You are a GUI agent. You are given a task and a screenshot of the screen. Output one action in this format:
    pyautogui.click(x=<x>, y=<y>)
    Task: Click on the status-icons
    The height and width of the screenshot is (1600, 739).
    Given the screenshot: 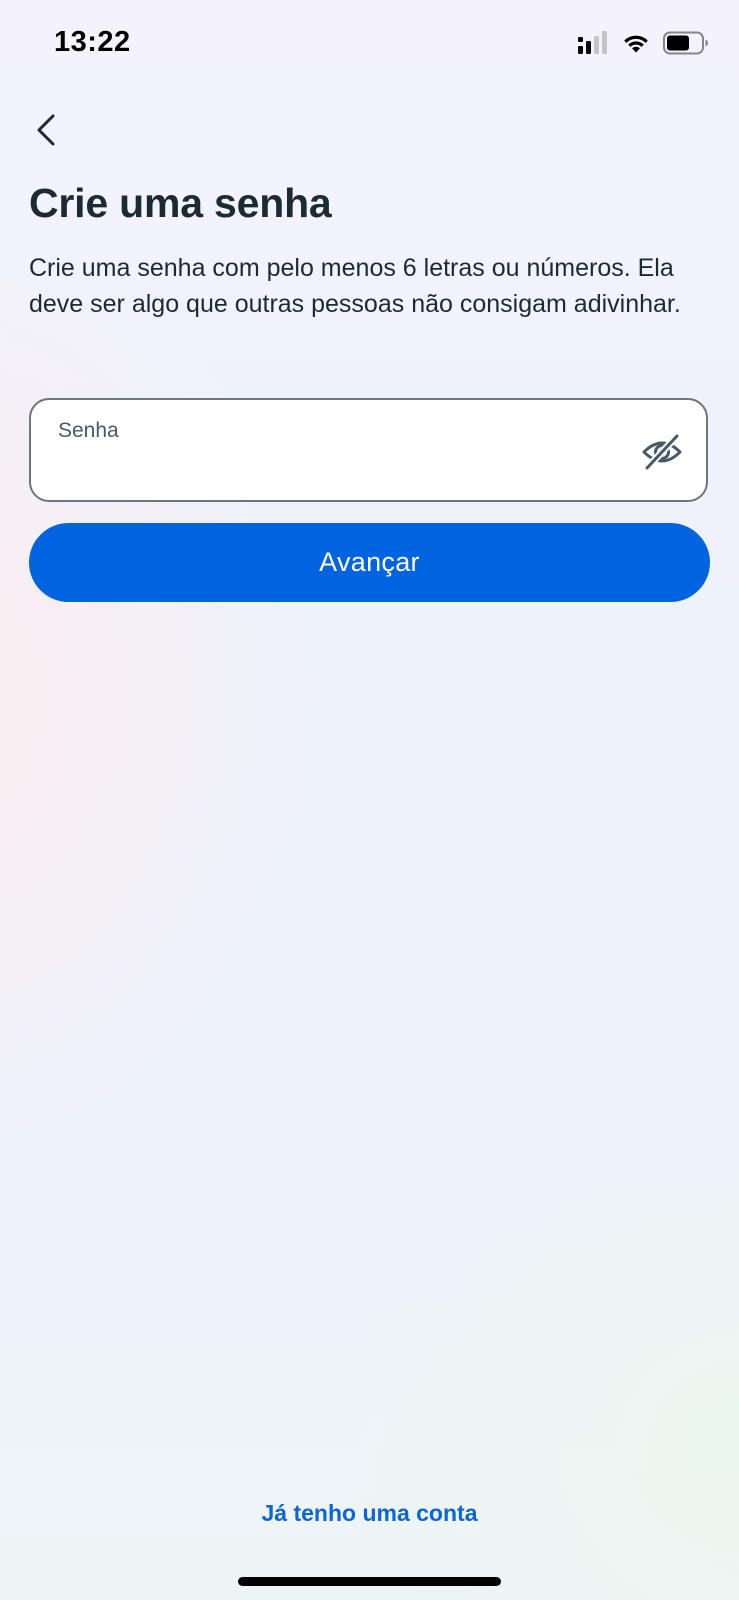 What is the action you would take?
    pyautogui.click(x=643, y=43)
    